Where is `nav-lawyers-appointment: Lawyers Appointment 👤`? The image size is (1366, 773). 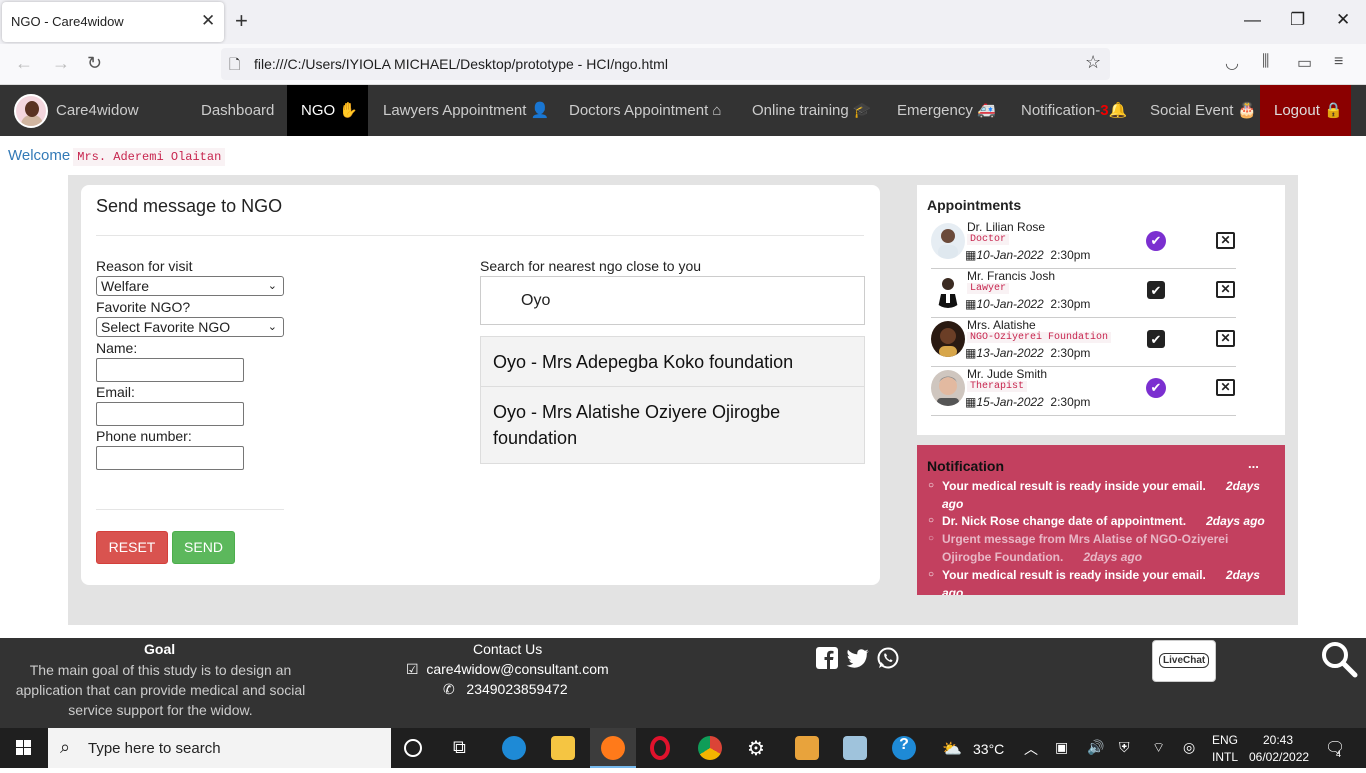
nav-lawyers-appointment: Lawyers Appointment 👤 is located at coordinates (466, 110).